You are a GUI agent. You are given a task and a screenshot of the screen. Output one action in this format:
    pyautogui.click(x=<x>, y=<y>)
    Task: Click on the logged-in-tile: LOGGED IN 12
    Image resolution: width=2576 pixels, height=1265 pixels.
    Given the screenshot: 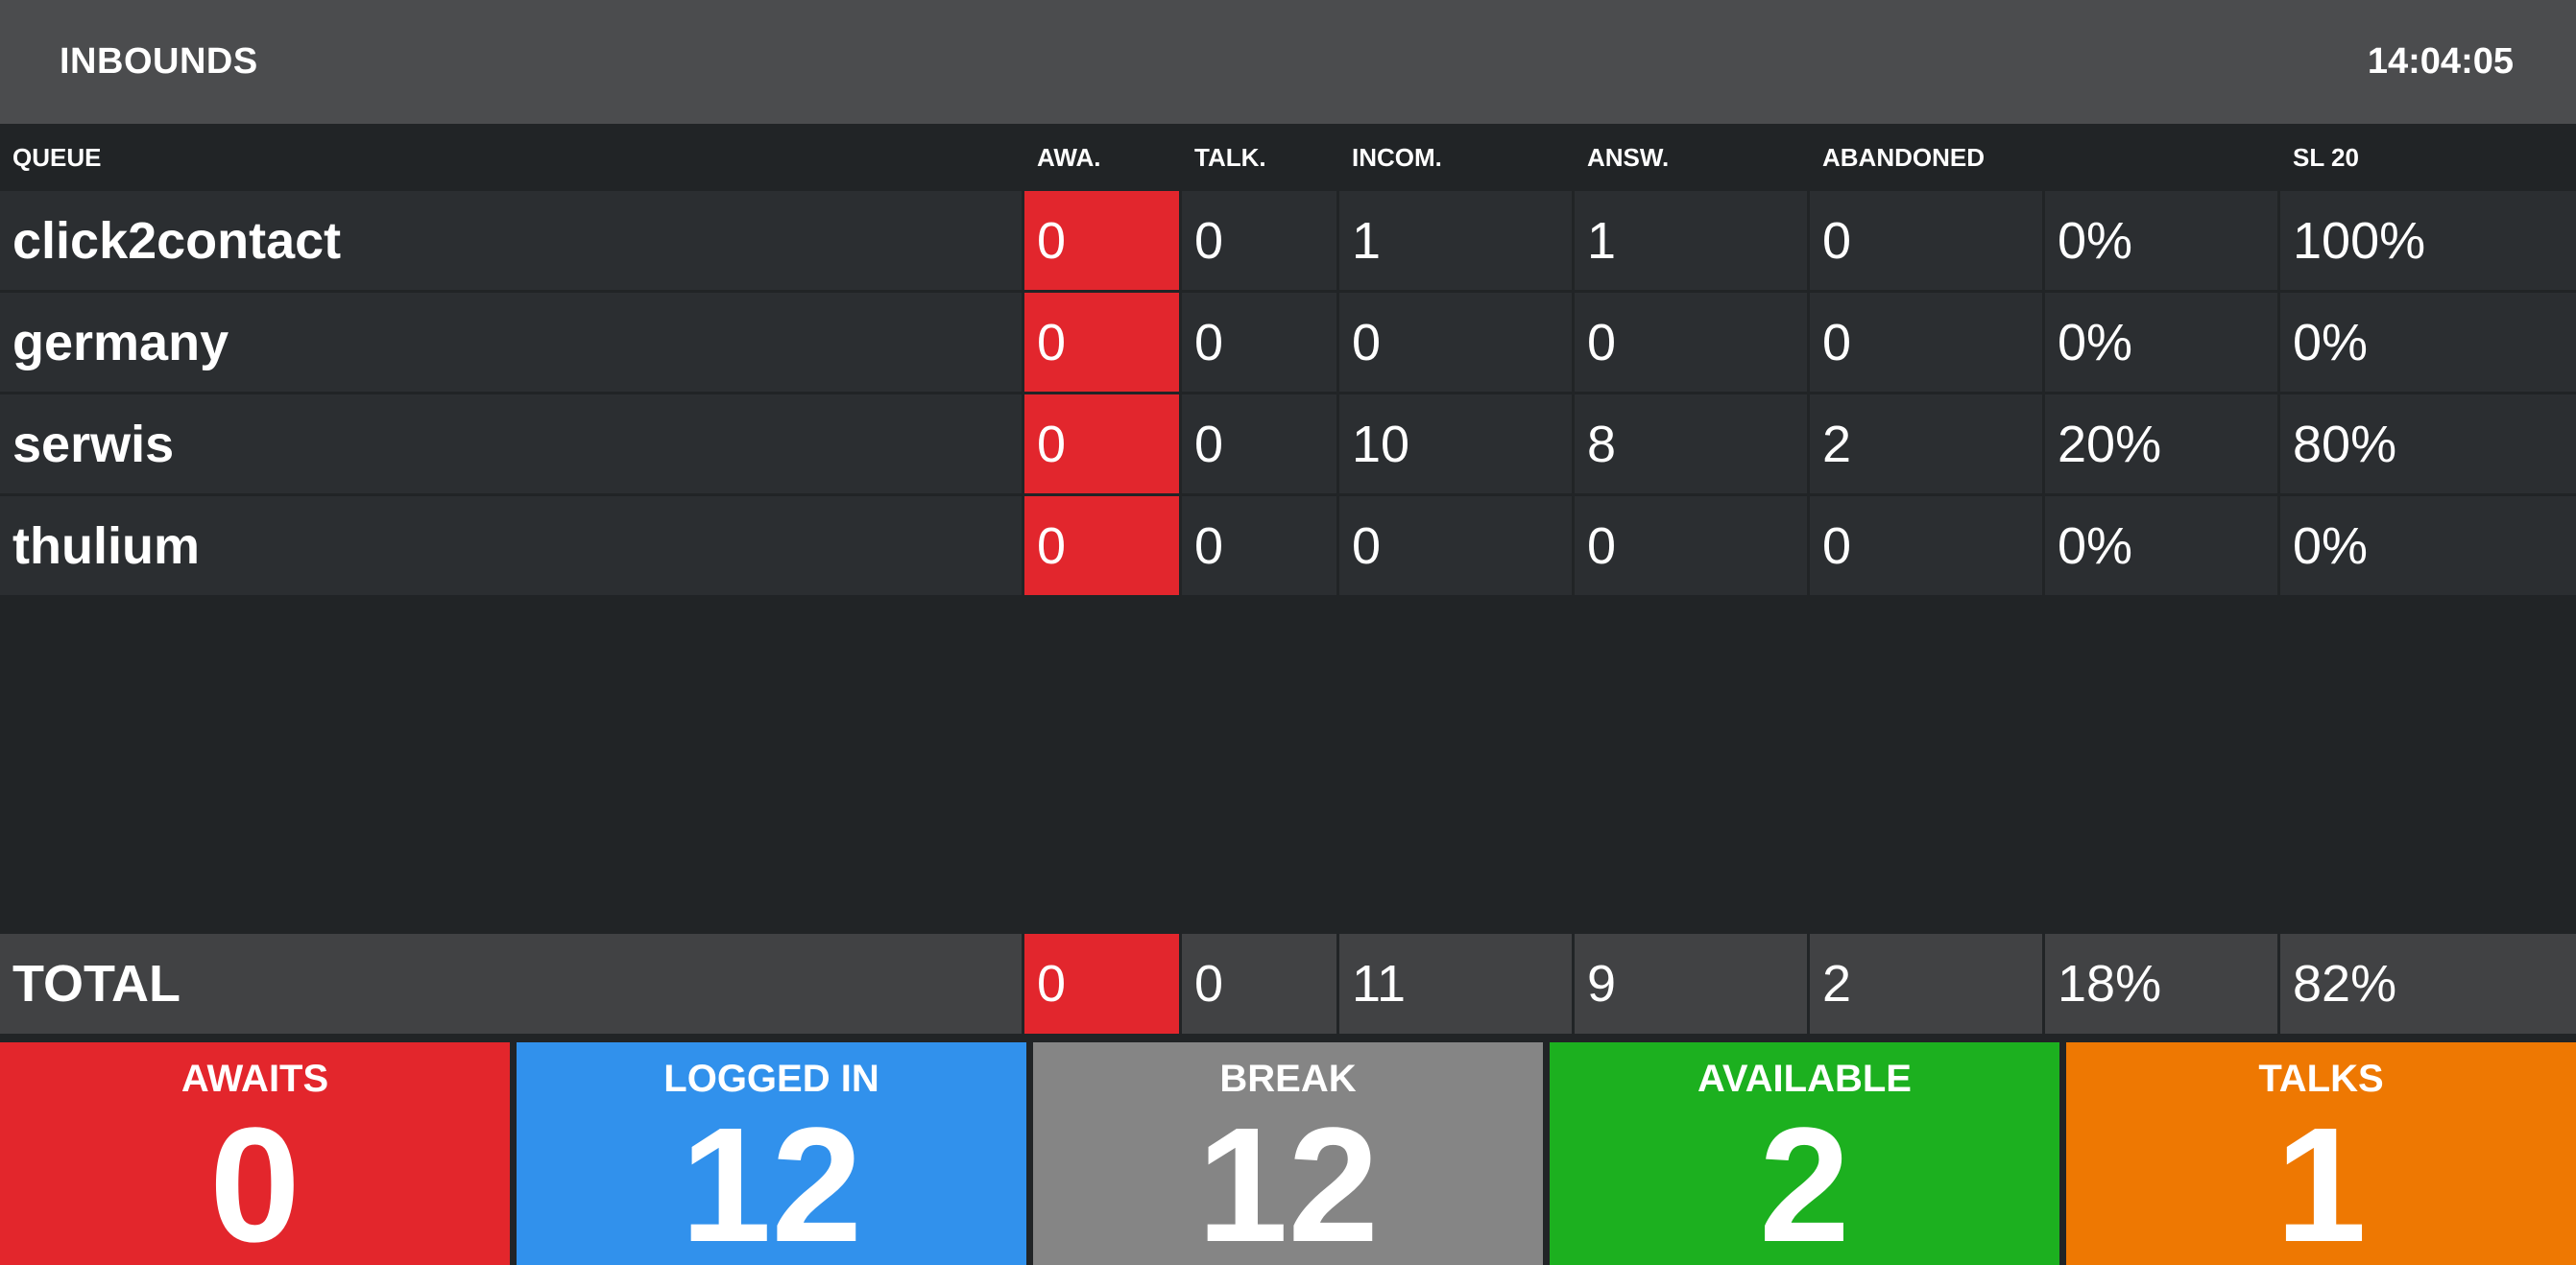 What is the action you would take?
    pyautogui.click(x=771, y=1154)
    